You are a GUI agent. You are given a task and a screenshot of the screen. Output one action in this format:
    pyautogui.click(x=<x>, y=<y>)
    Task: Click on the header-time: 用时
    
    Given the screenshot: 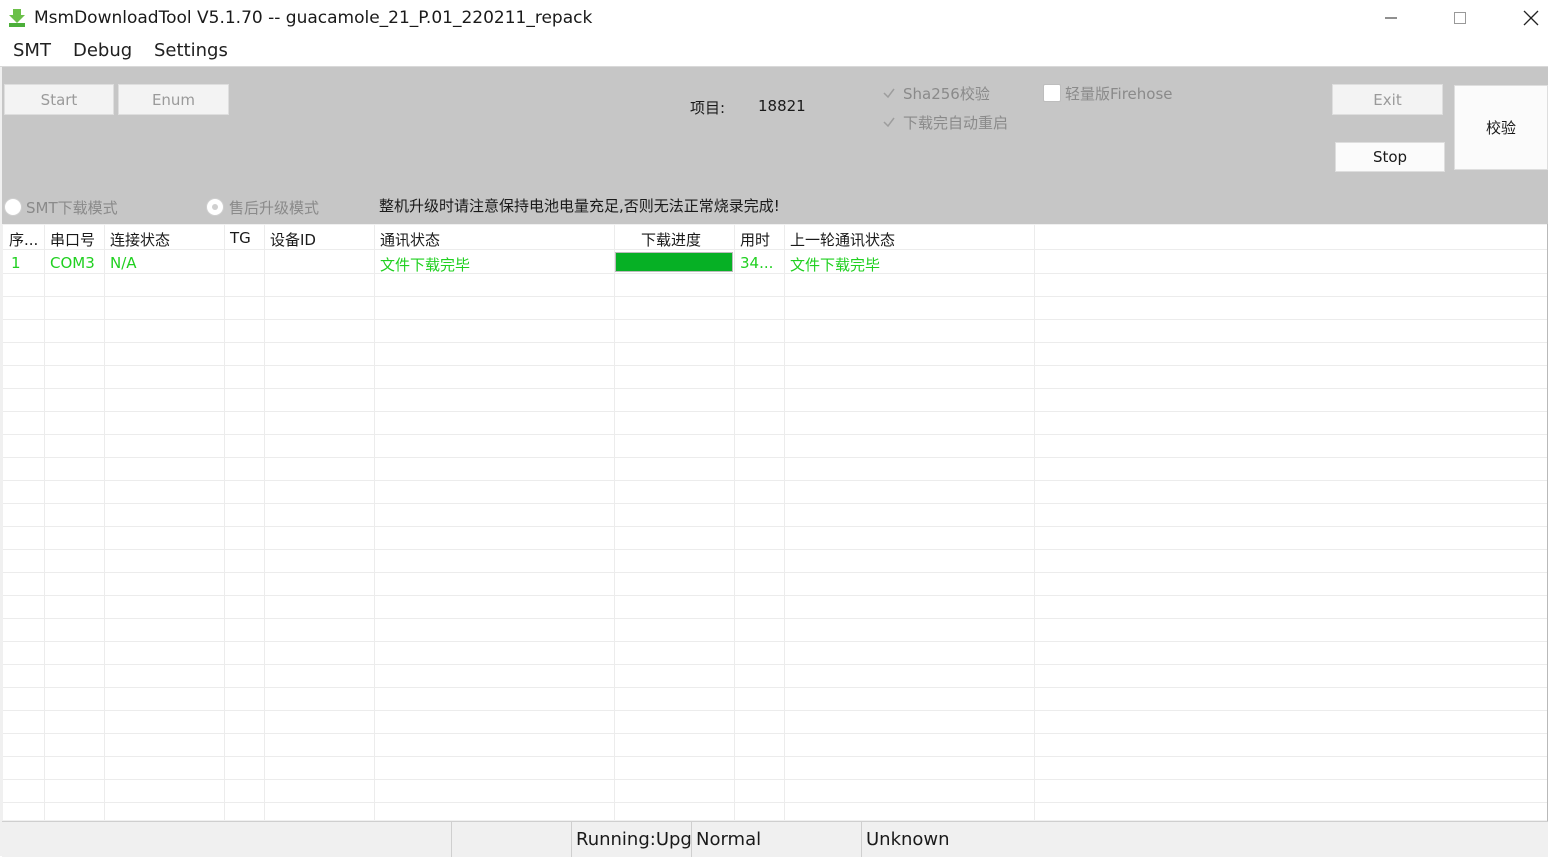 What is the action you would take?
    pyautogui.click(x=755, y=239)
    